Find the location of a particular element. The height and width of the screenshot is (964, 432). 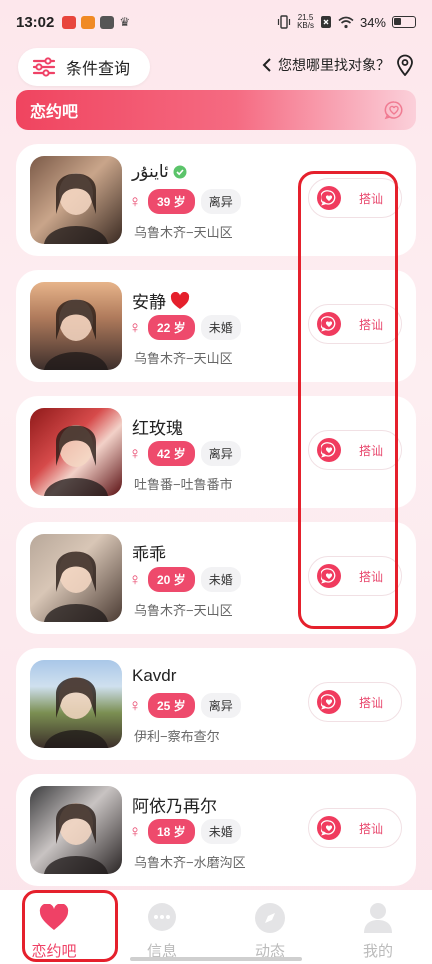

filter-button: 条件查询 is located at coordinates (84, 67).